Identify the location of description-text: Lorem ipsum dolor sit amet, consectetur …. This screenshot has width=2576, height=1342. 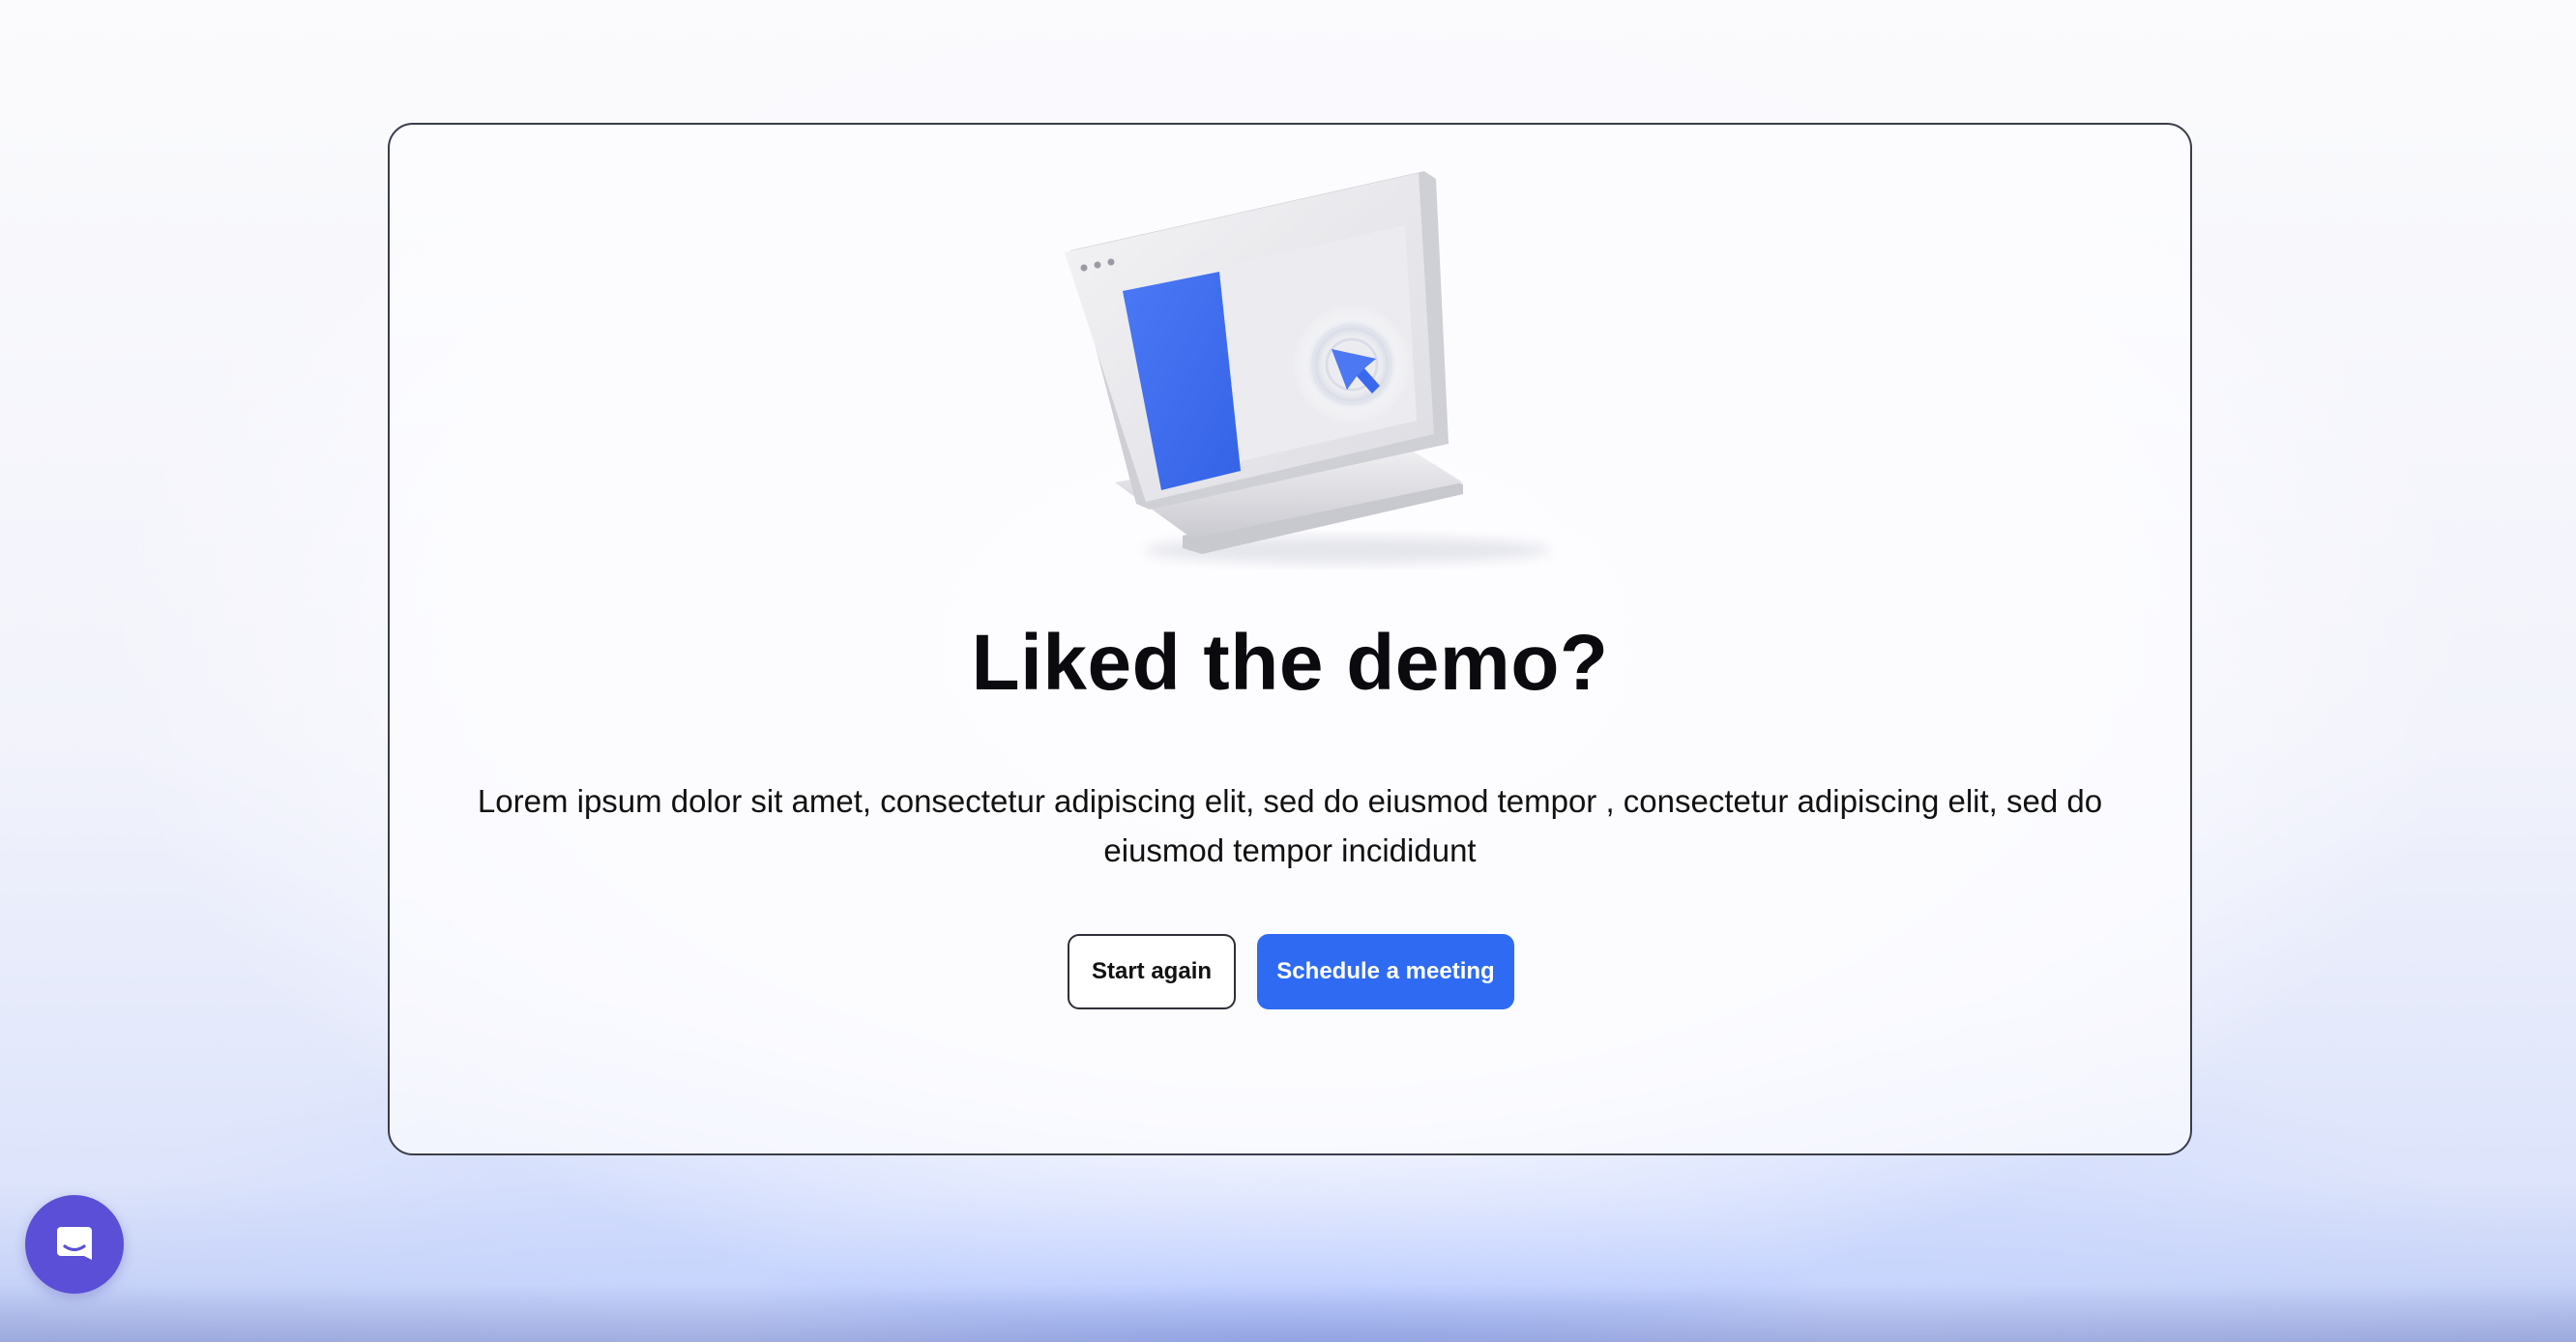
(1290, 825).